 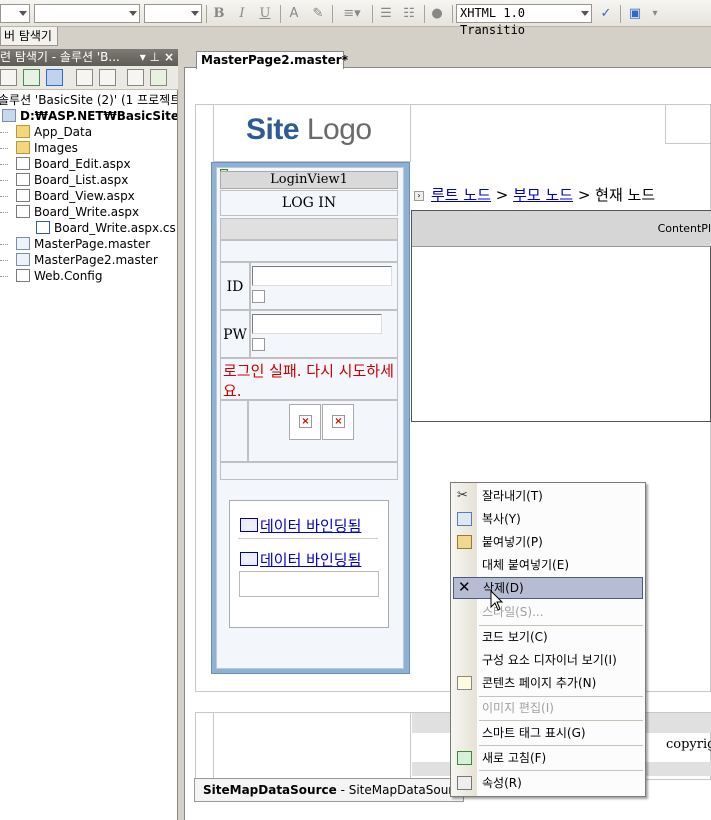 I want to click on databound-link-1: 데이터 바인딩됨, so click(x=310, y=525).